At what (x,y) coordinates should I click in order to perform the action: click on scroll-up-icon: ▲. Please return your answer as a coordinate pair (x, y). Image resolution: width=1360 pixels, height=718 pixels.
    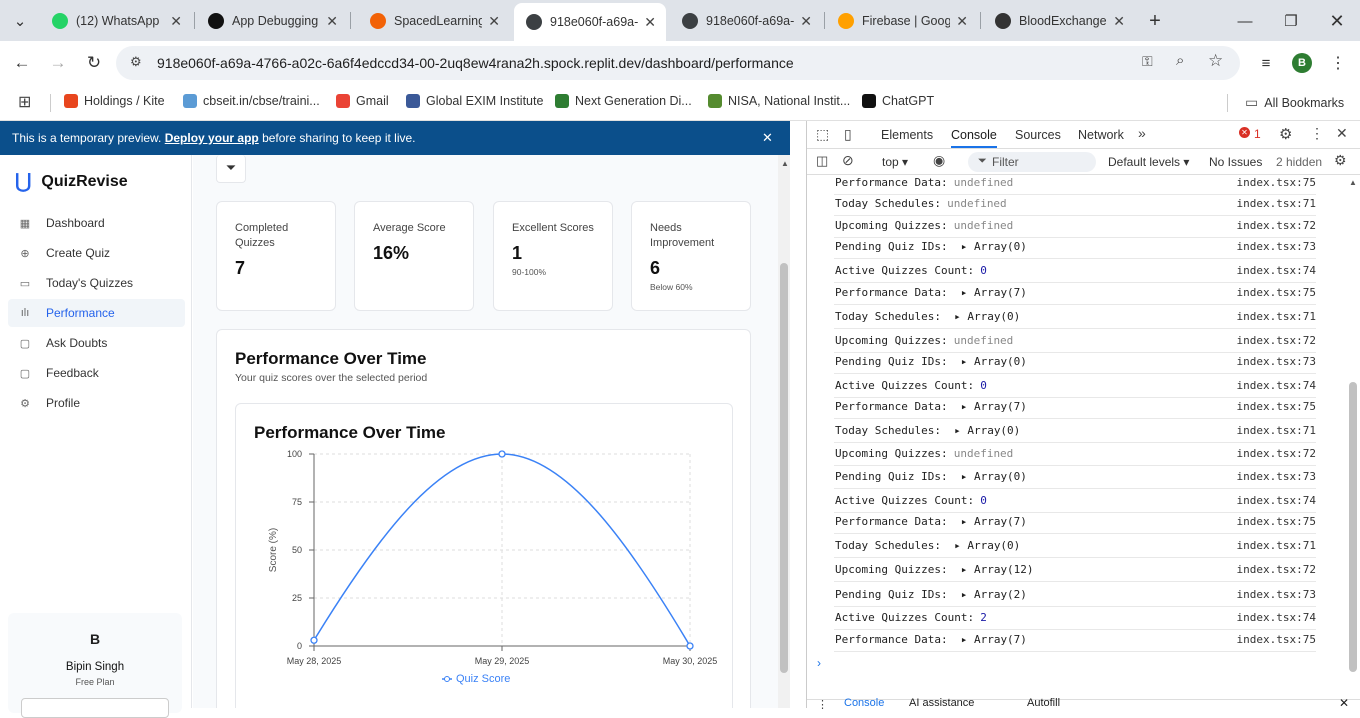
    Looking at the image, I should click on (785, 163).